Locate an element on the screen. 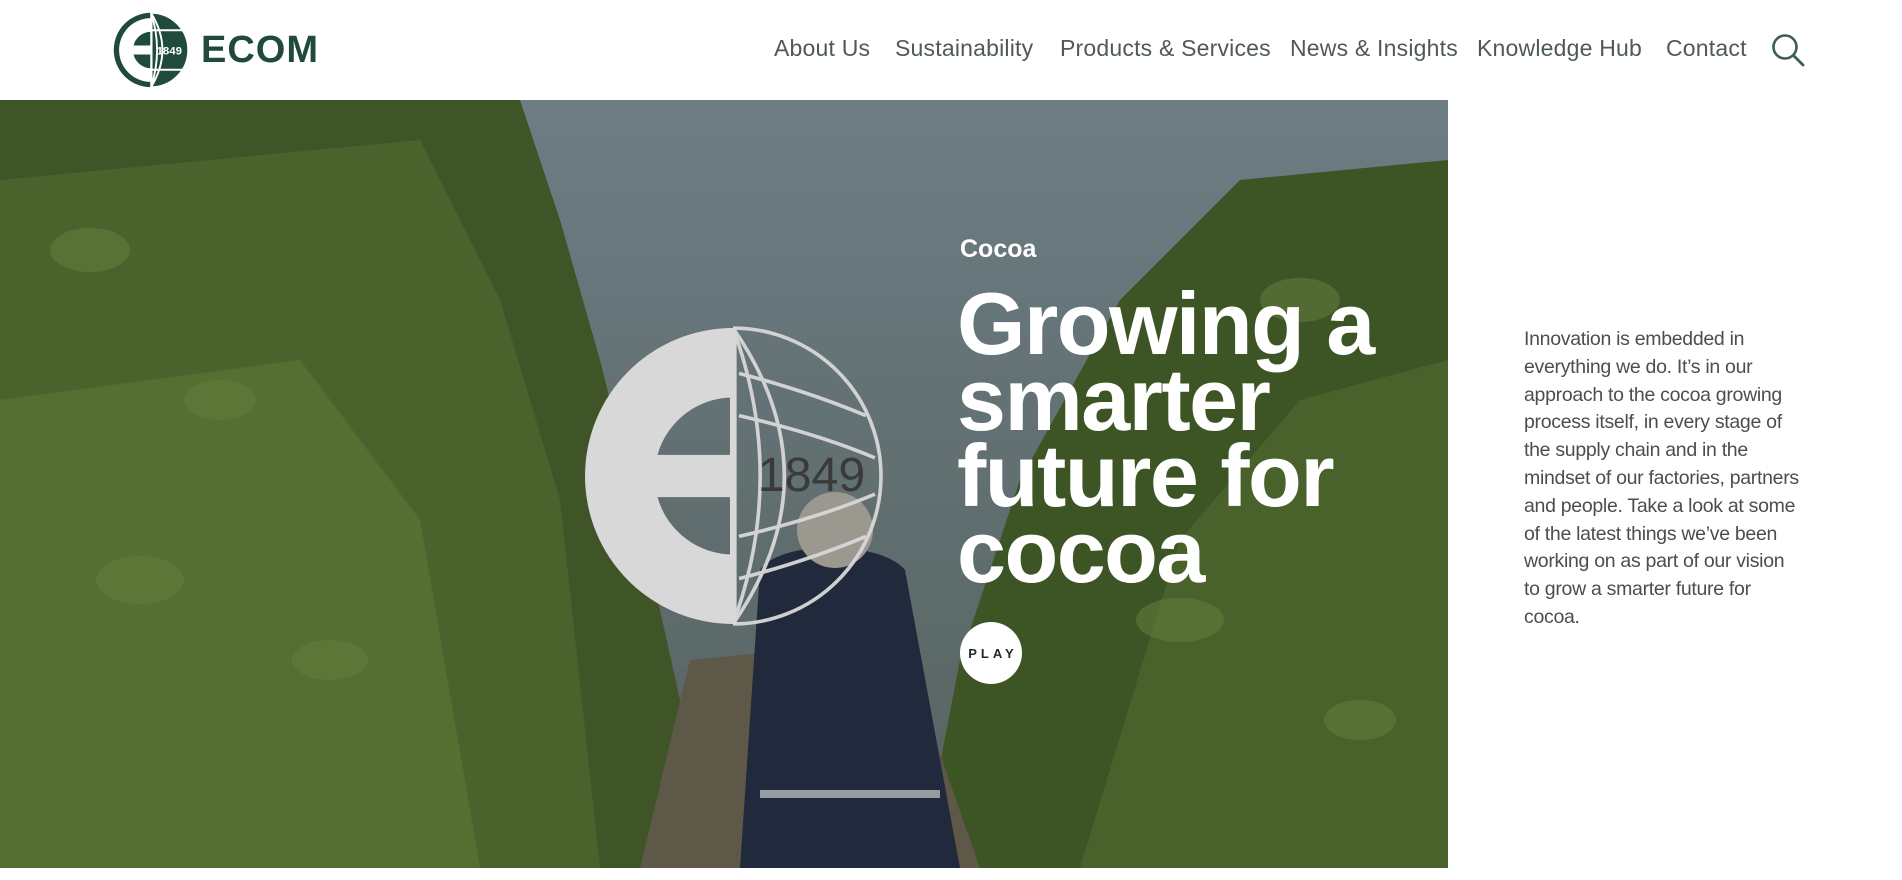 The width and height of the screenshot is (1902, 880). hero-title: Growing a smarter future for cocoa is located at coordinates (1167, 440).